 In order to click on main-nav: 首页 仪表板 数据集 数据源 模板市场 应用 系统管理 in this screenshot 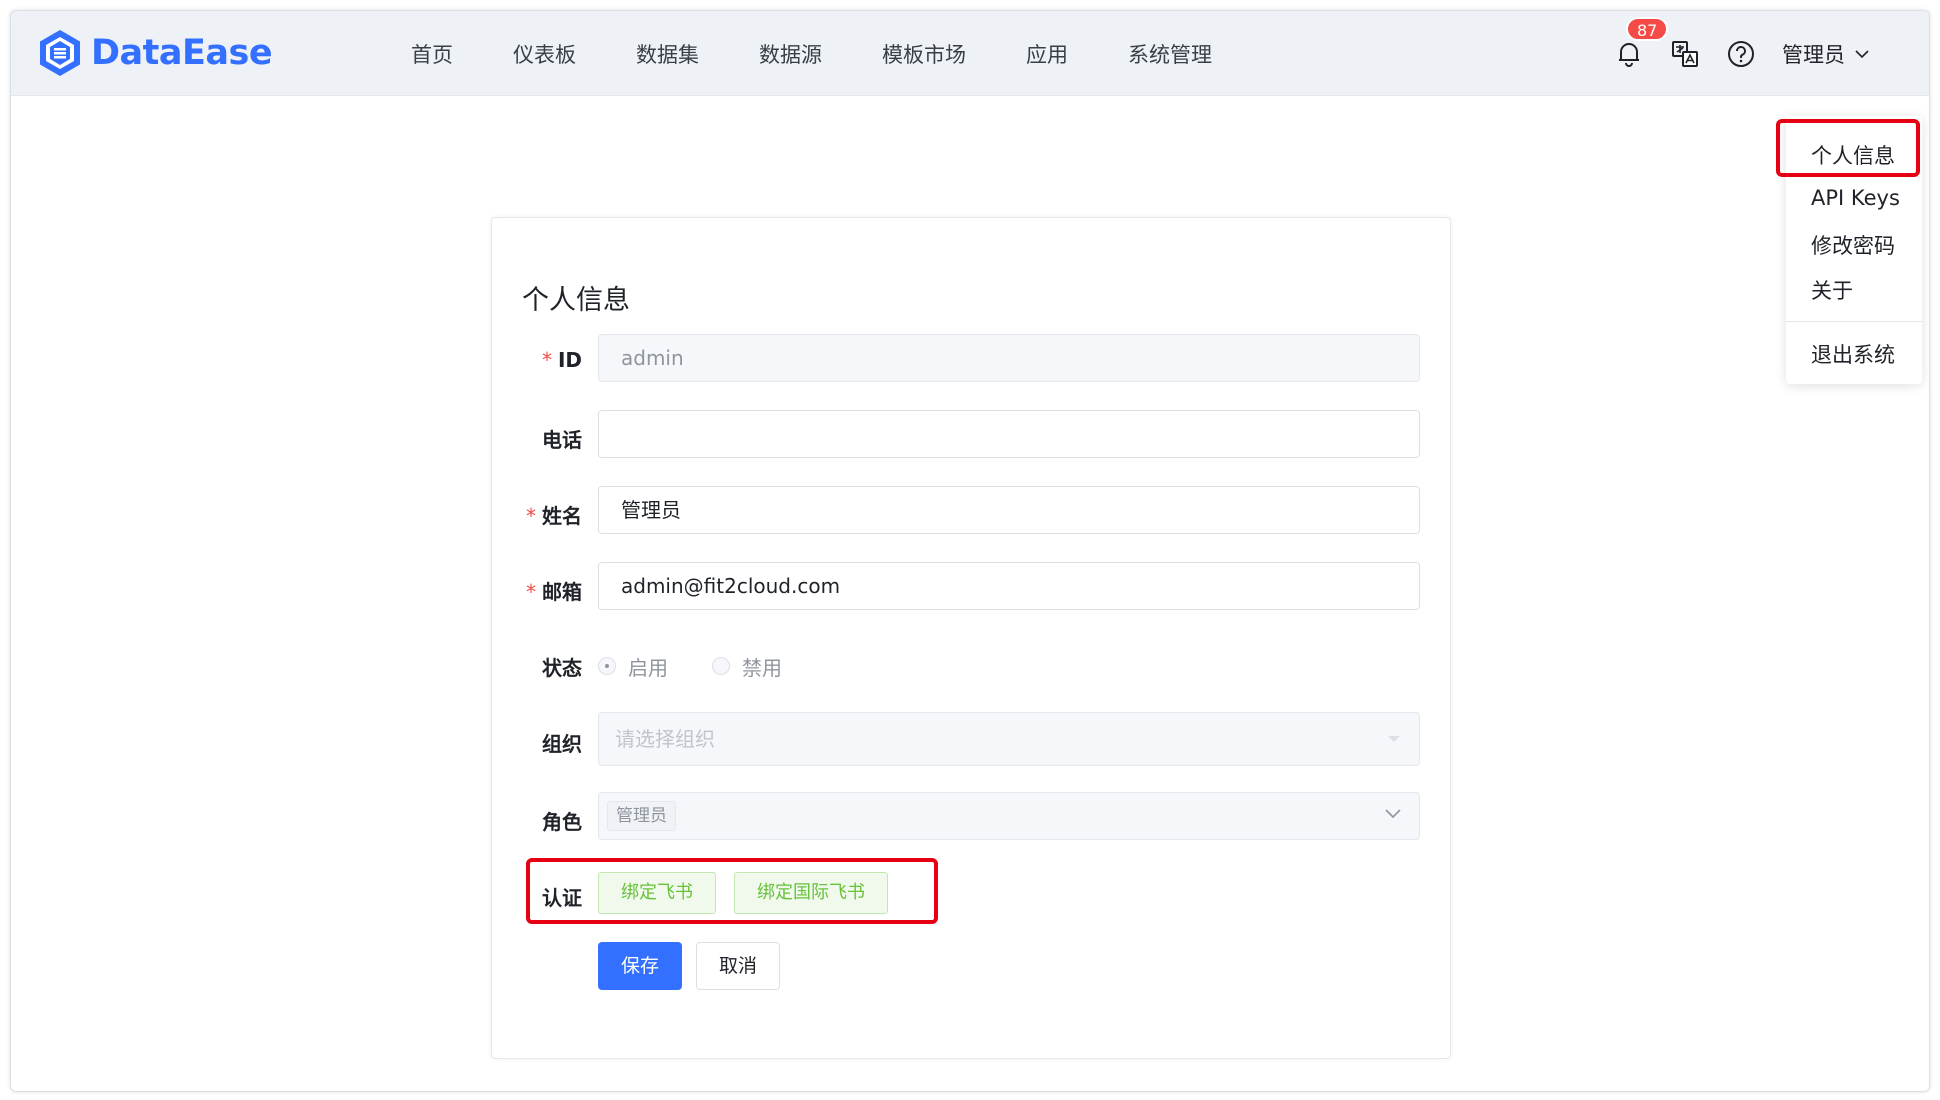, I will do `click(841, 53)`.